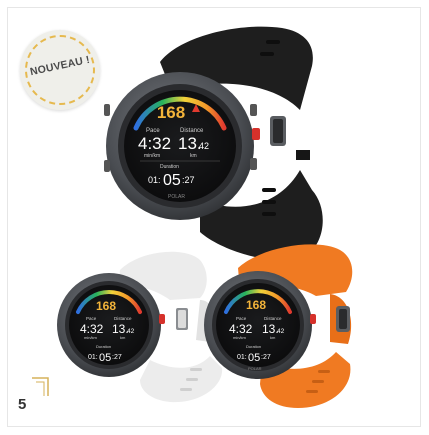  Describe the element at coordinates (176, 197) in the screenshot. I see `black-brand: POLAR` at that location.